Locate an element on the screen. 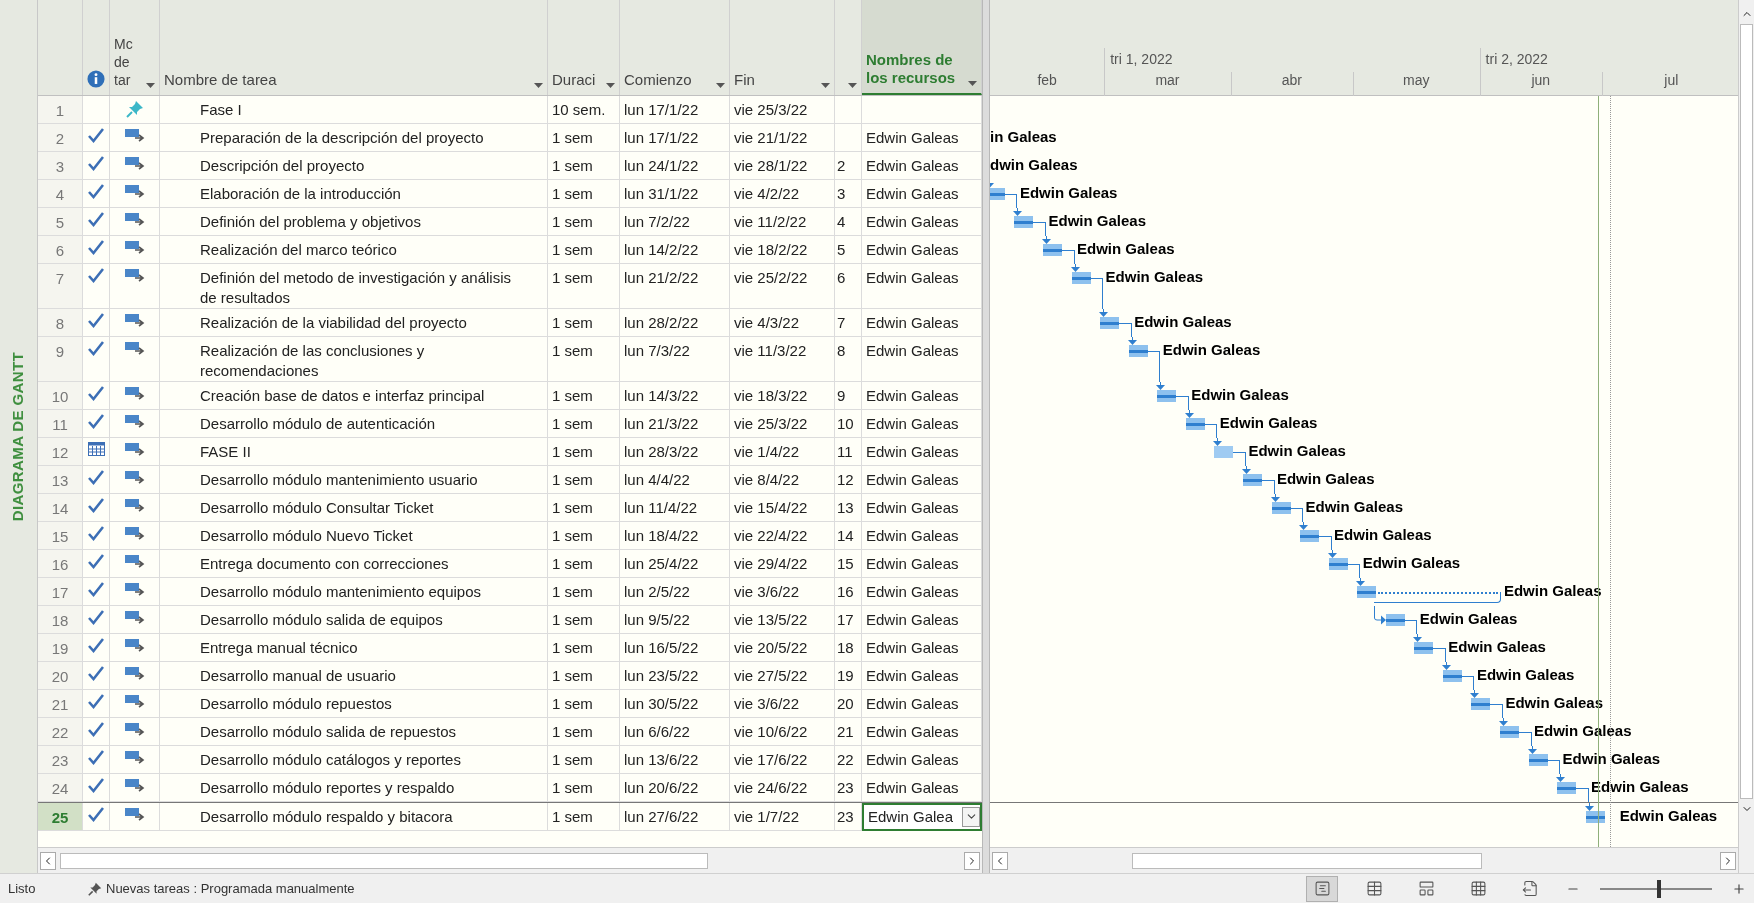  column-title: Nombres de los recursos is located at coordinates (911, 69).